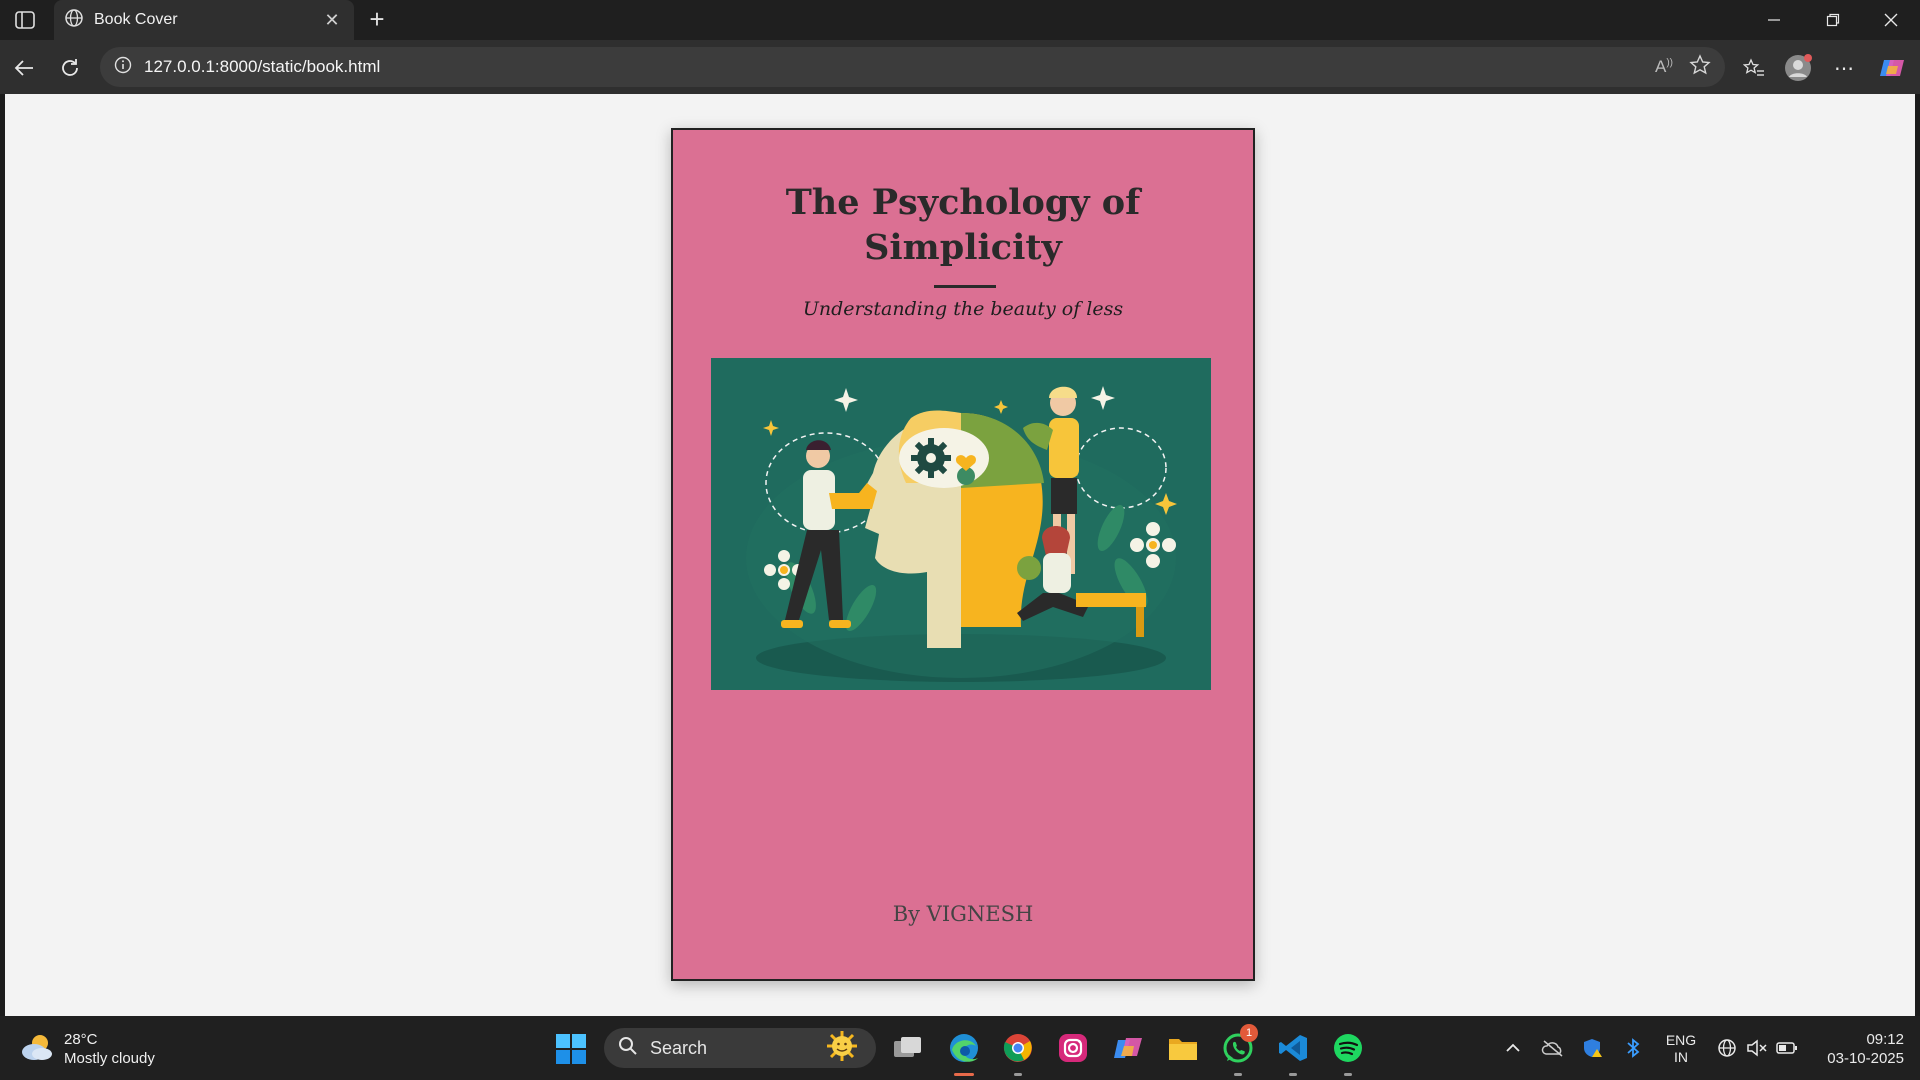  I want to click on book-title: The Psychology of Simplicity, so click(963, 225).